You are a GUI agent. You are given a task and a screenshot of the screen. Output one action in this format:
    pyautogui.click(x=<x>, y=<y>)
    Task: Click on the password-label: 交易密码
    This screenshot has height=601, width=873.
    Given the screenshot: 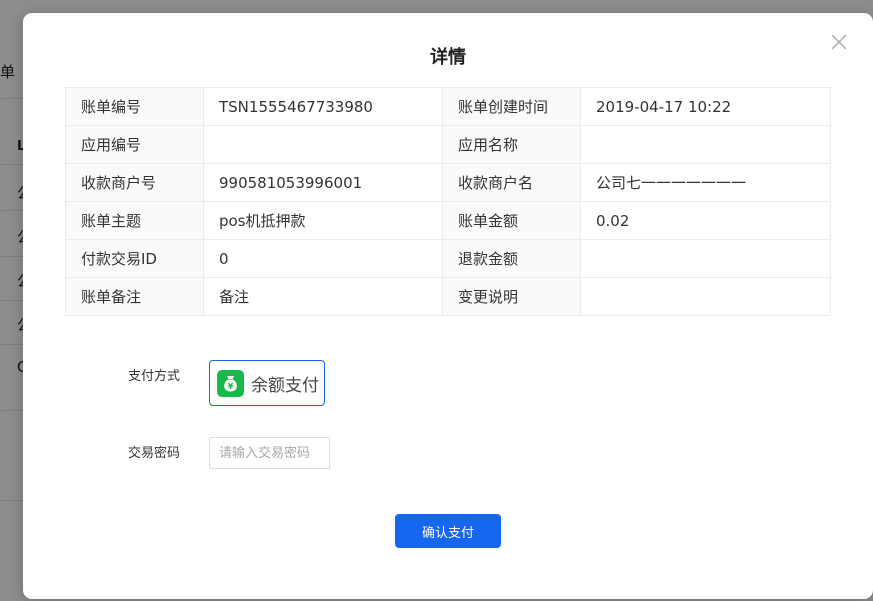 What is the action you would take?
    pyautogui.click(x=154, y=453)
    